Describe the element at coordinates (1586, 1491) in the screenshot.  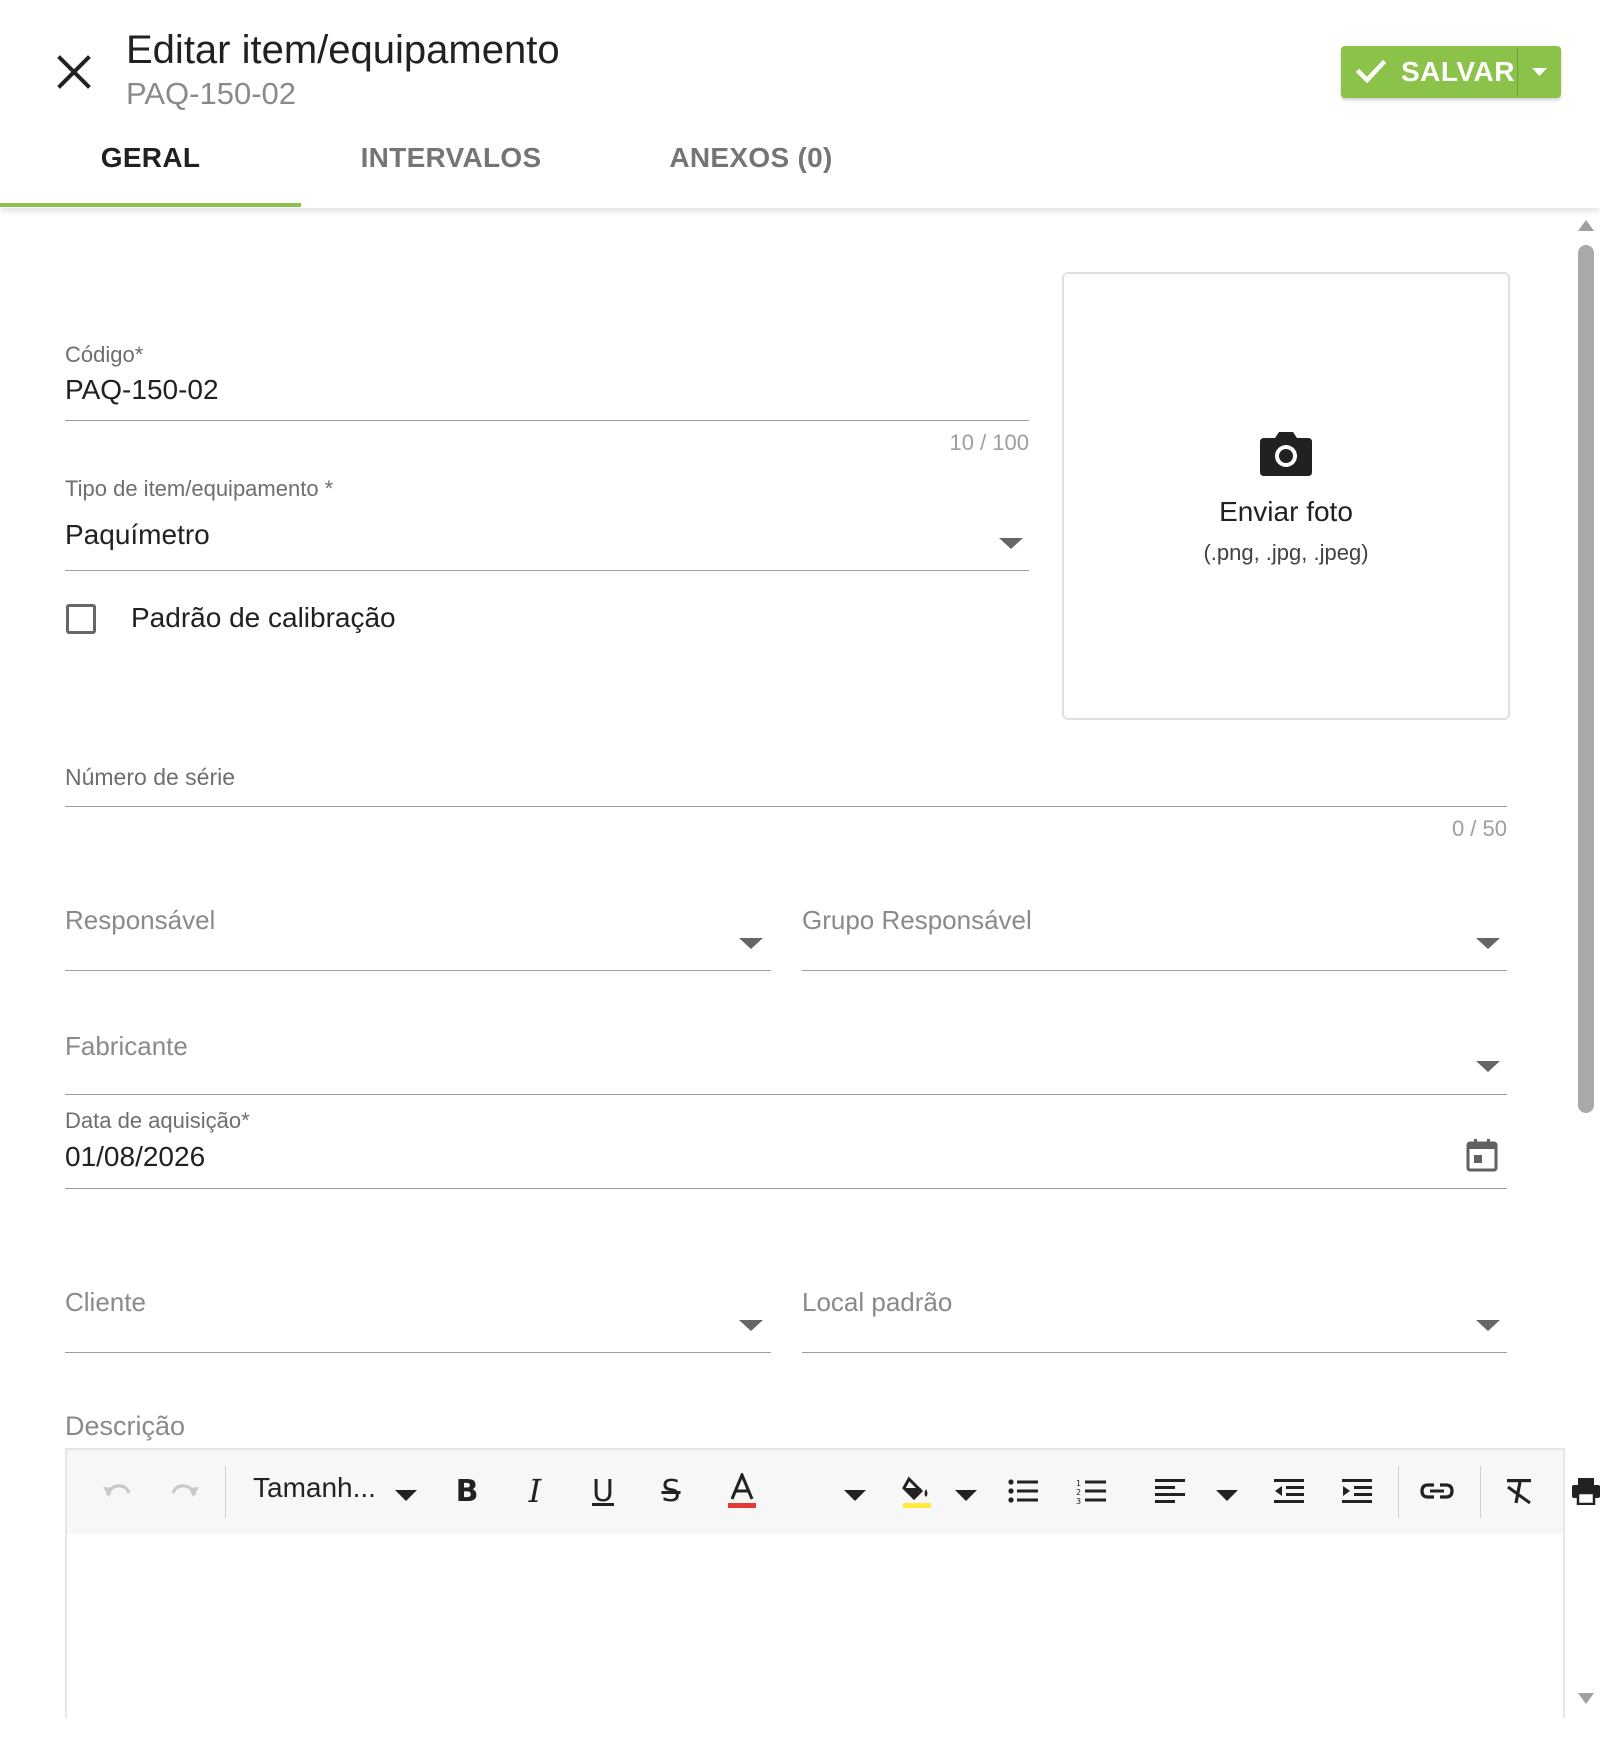
I see `print-icon` at that location.